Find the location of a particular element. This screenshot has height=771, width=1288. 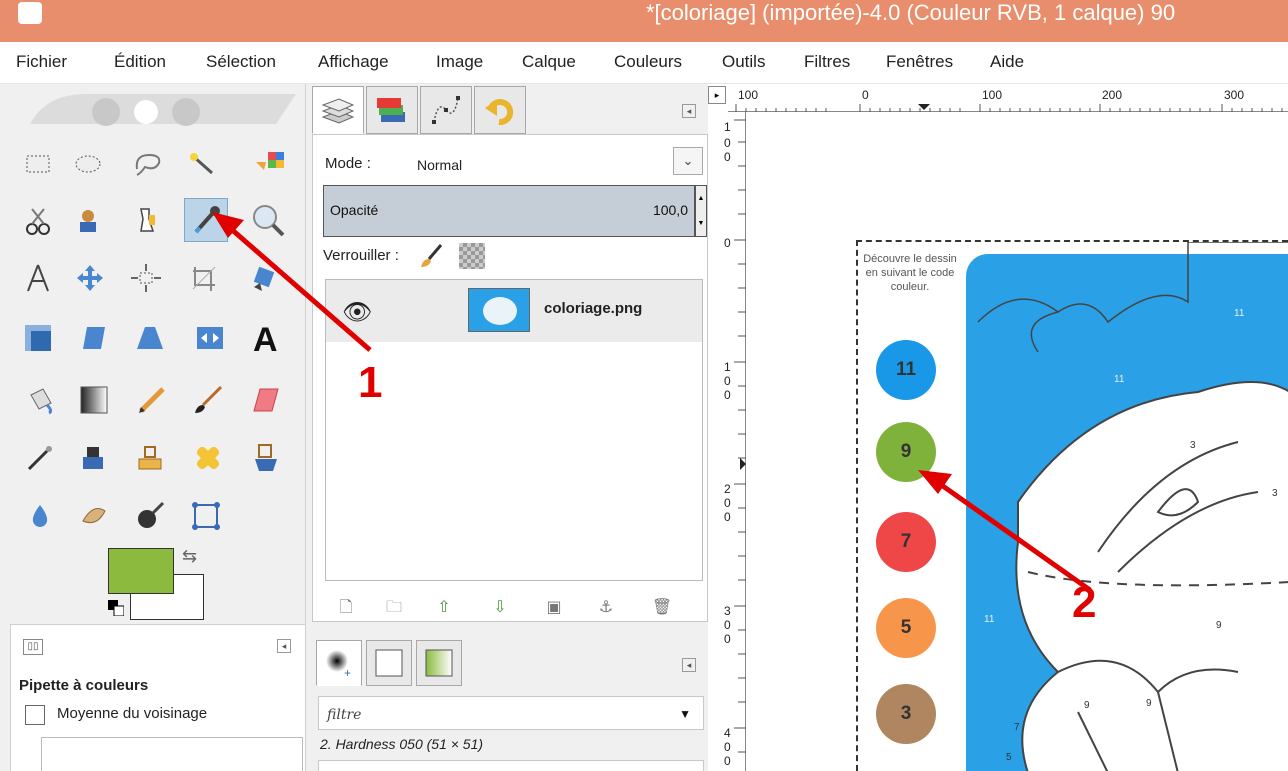

color-picker-icon is located at coordinates (206, 220).